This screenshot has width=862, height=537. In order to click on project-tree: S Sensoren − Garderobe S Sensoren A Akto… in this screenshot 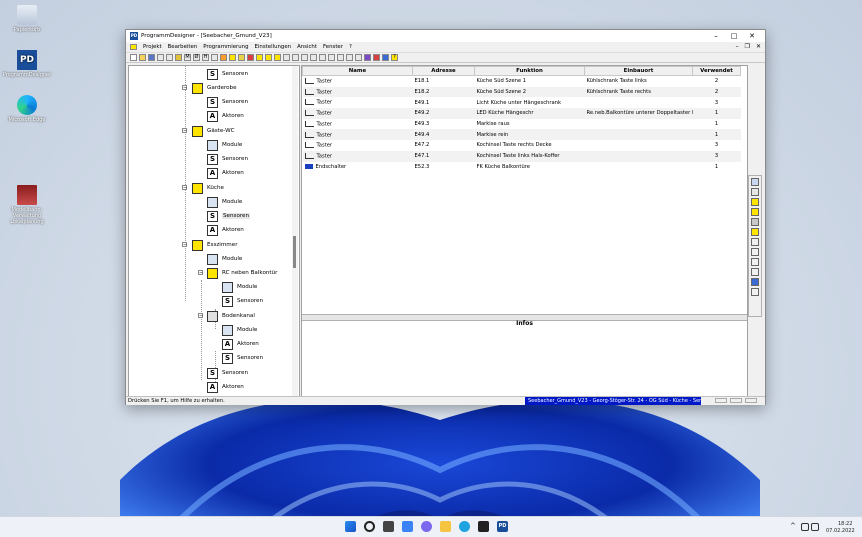, I will do `click(214, 231)`.